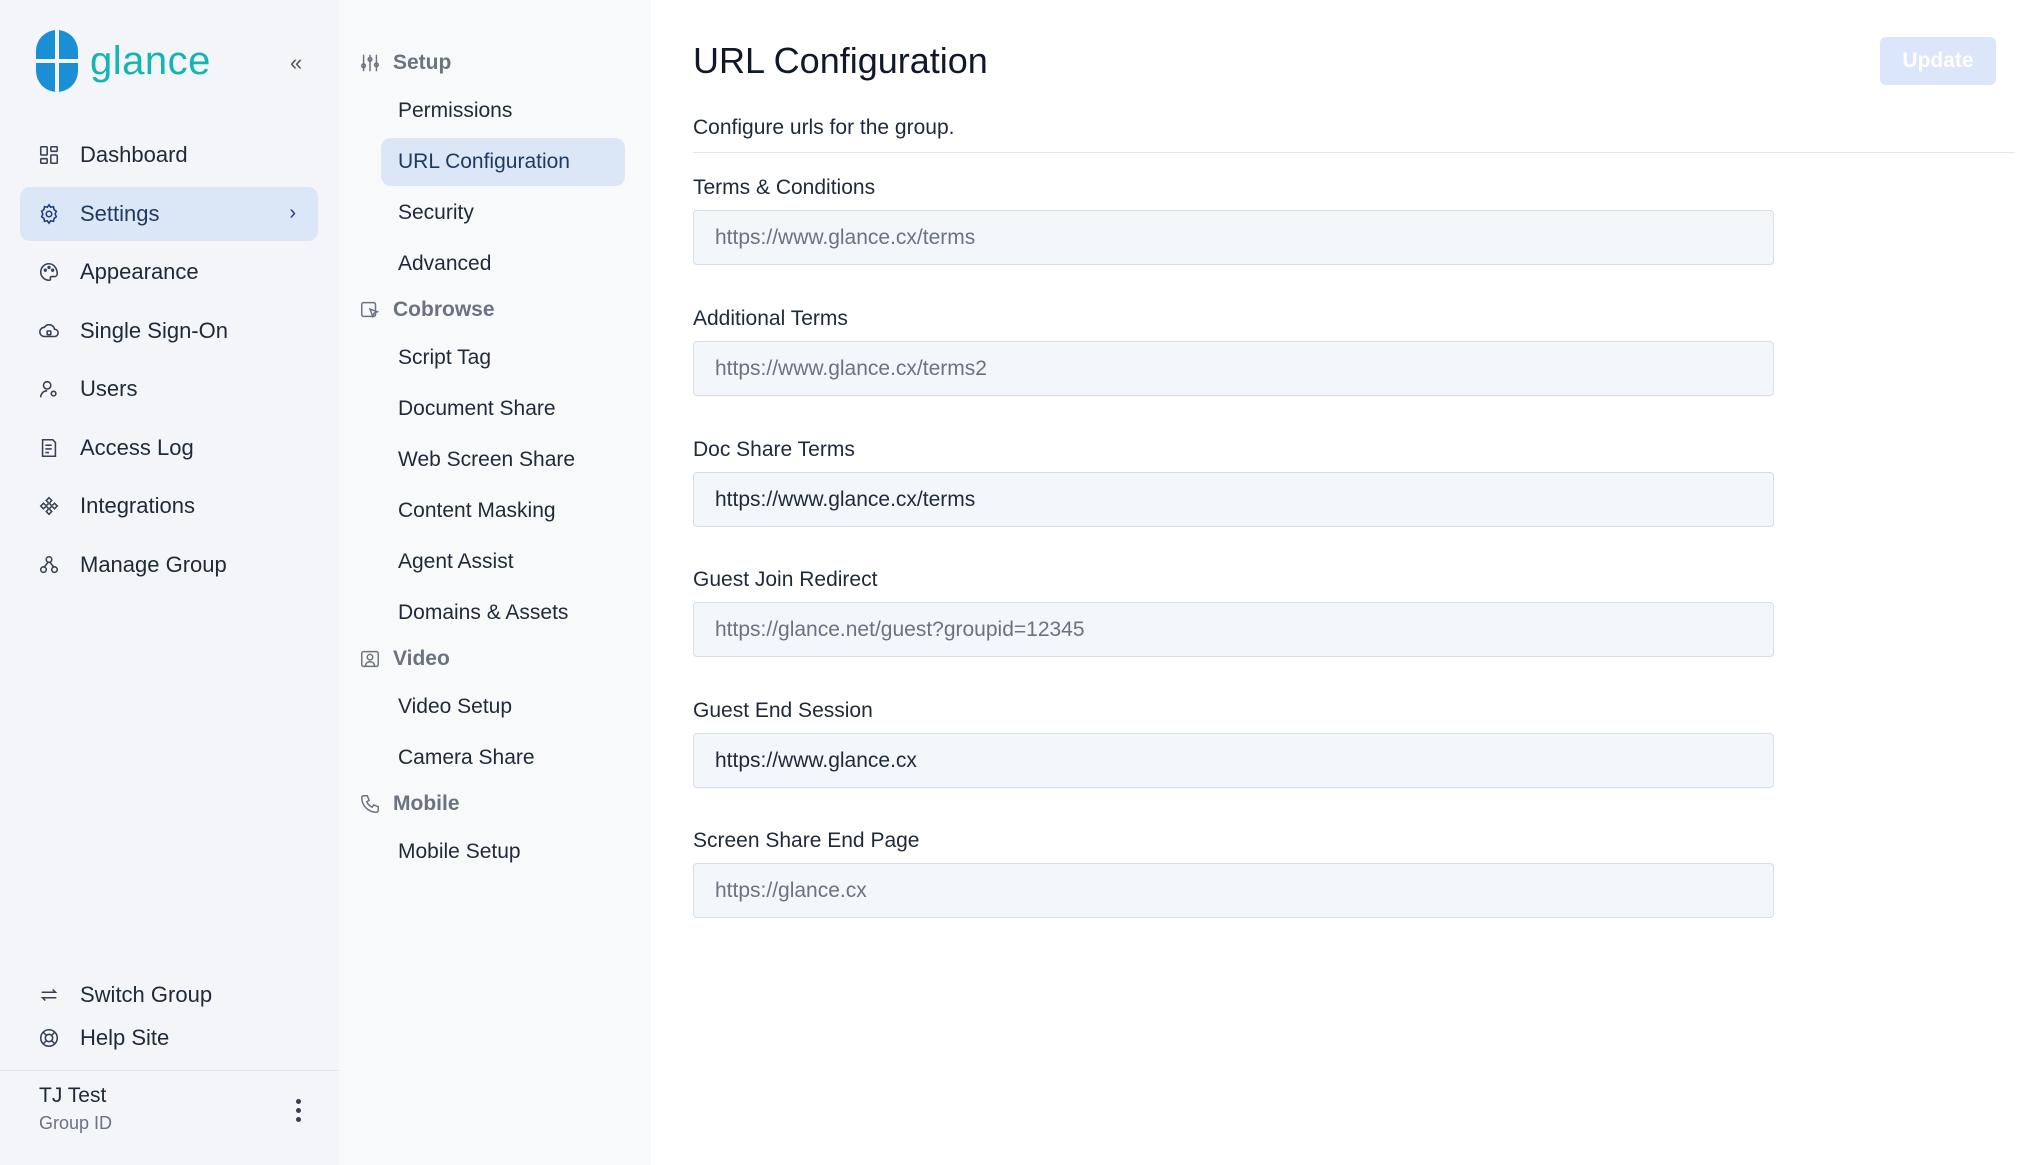 The height and width of the screenshot is (1165, 2039). I want to click on subnav-group-label: Setup, so click(422, 62).